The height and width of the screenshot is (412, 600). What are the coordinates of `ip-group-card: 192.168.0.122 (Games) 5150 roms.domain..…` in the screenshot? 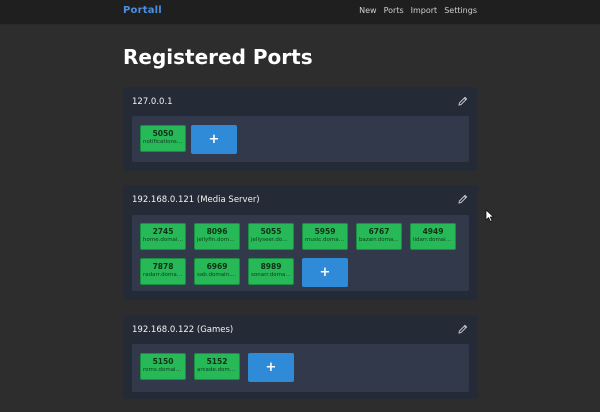 It's located at (300, 357).